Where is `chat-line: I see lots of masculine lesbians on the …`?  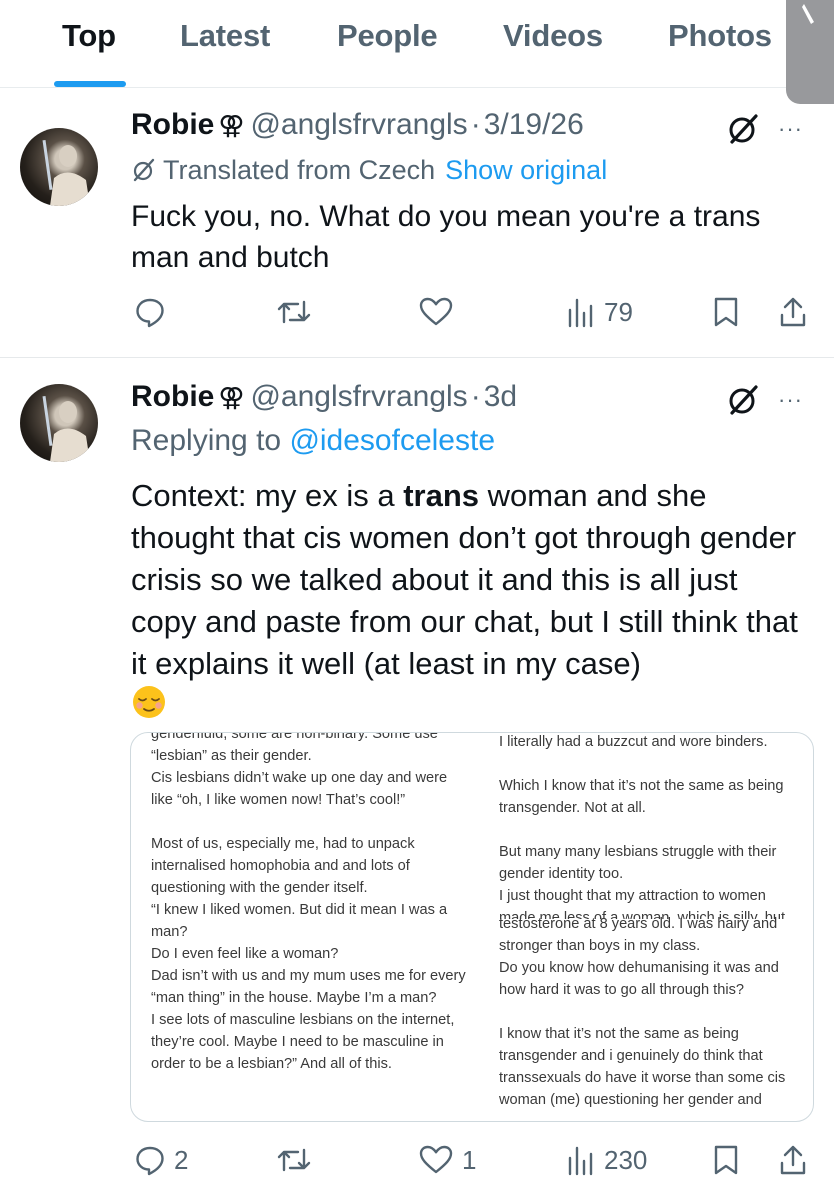 chat-line: I see lots of masculine lesbians on the … is located at coordinates (303, 1042).